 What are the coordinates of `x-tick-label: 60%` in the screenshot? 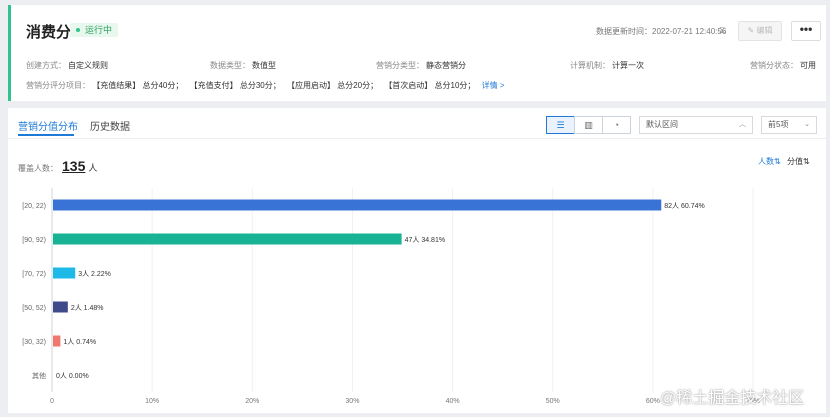 It's located at (653, 401).